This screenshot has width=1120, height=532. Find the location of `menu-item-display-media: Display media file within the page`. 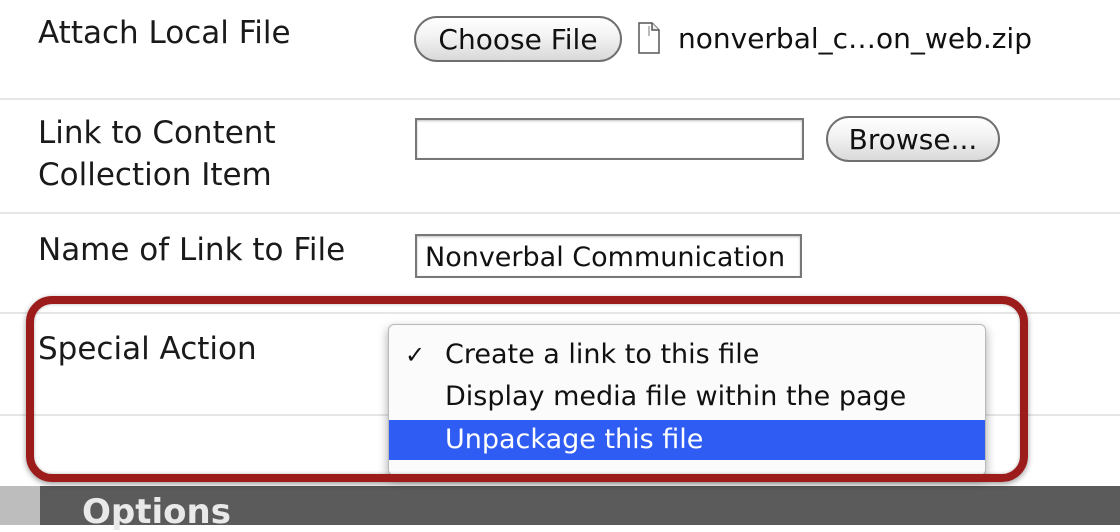

menu-item-display-media: Display media file within the page is located at coordinates (687, 397).